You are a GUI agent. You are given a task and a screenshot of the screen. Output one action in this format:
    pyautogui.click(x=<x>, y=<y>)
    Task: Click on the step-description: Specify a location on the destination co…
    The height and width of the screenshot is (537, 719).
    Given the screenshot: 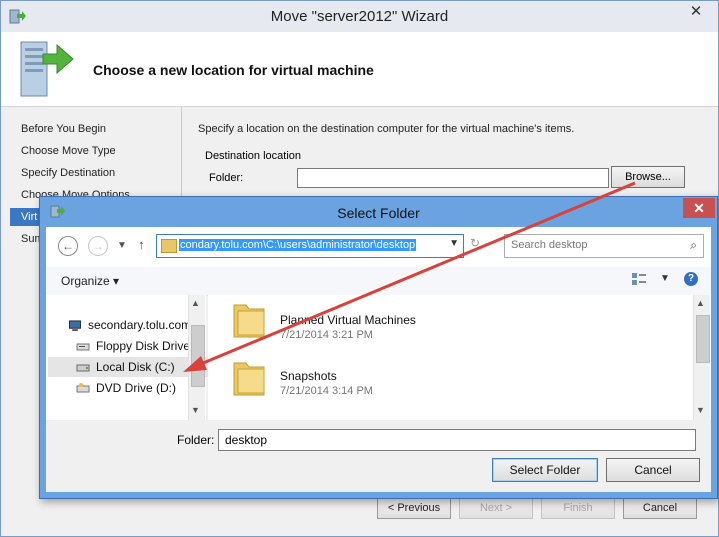 What is the action you would take?
    pyautogui.click(x=386, y=129)
    